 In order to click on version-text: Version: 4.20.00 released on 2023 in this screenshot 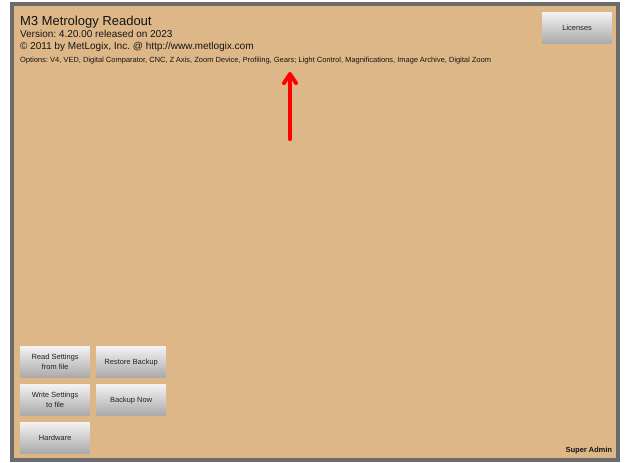, I will do `click(97, 34)`.